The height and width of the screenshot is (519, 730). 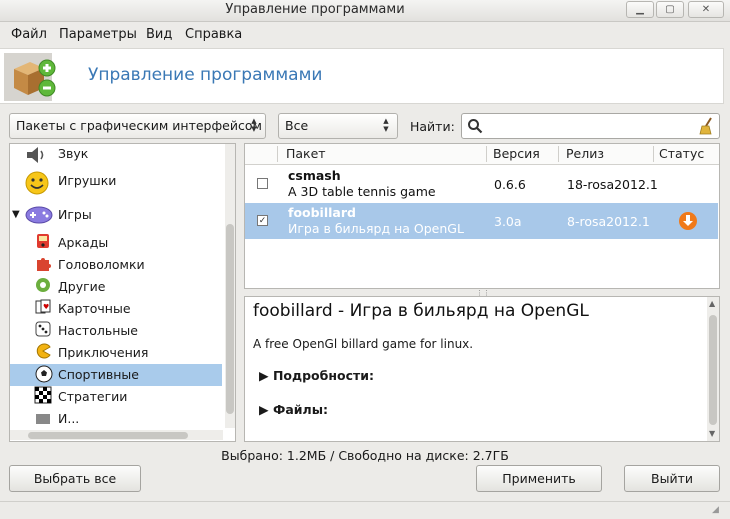 What do you see at coordinates (510, 184) in the screenshot?
I see `package-version: 0.6.6` at bounding box center [510, 184].